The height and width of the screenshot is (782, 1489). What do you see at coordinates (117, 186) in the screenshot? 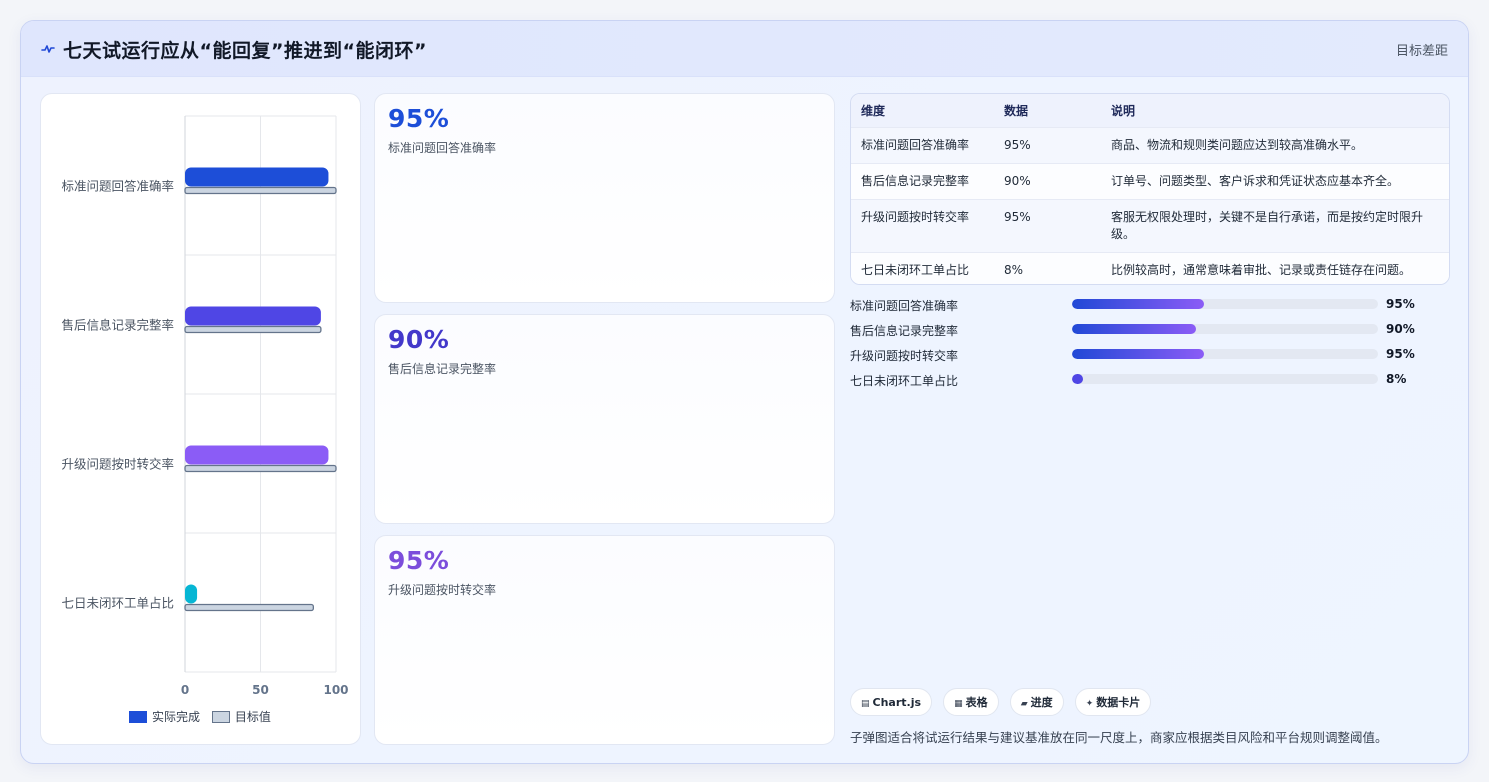
I see `y-category-label: 标准问题回答准确率` at bounding box center [117, 186].